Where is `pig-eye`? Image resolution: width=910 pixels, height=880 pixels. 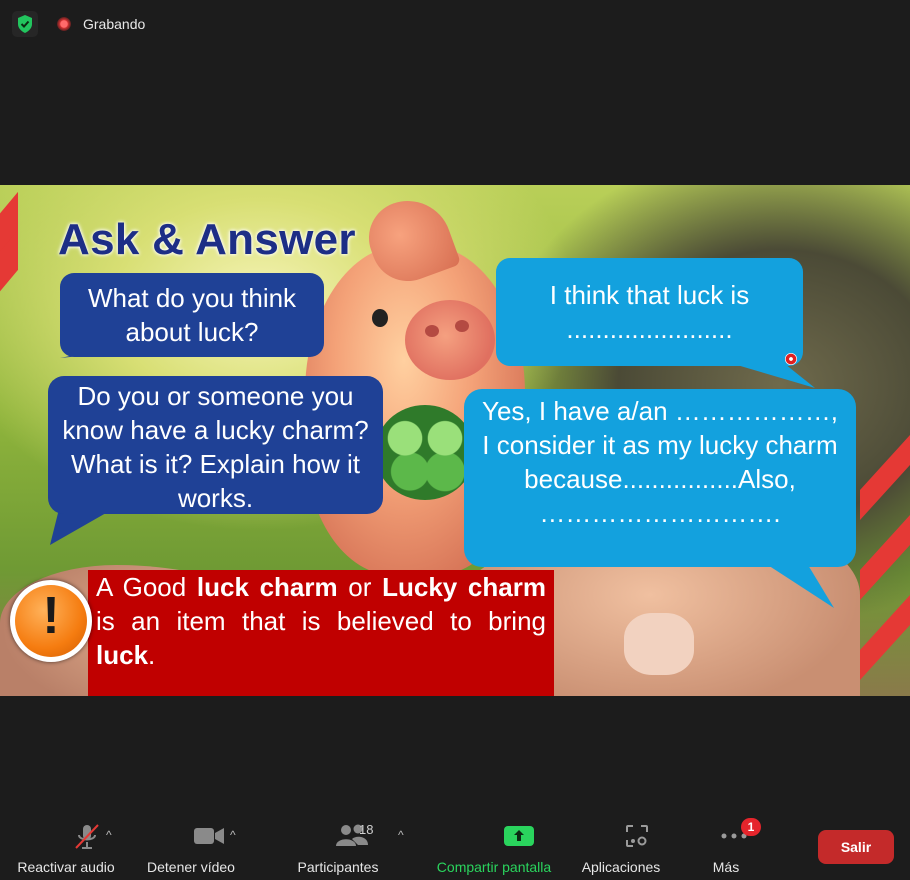 pig-eye is located at coordinates (380, 318).